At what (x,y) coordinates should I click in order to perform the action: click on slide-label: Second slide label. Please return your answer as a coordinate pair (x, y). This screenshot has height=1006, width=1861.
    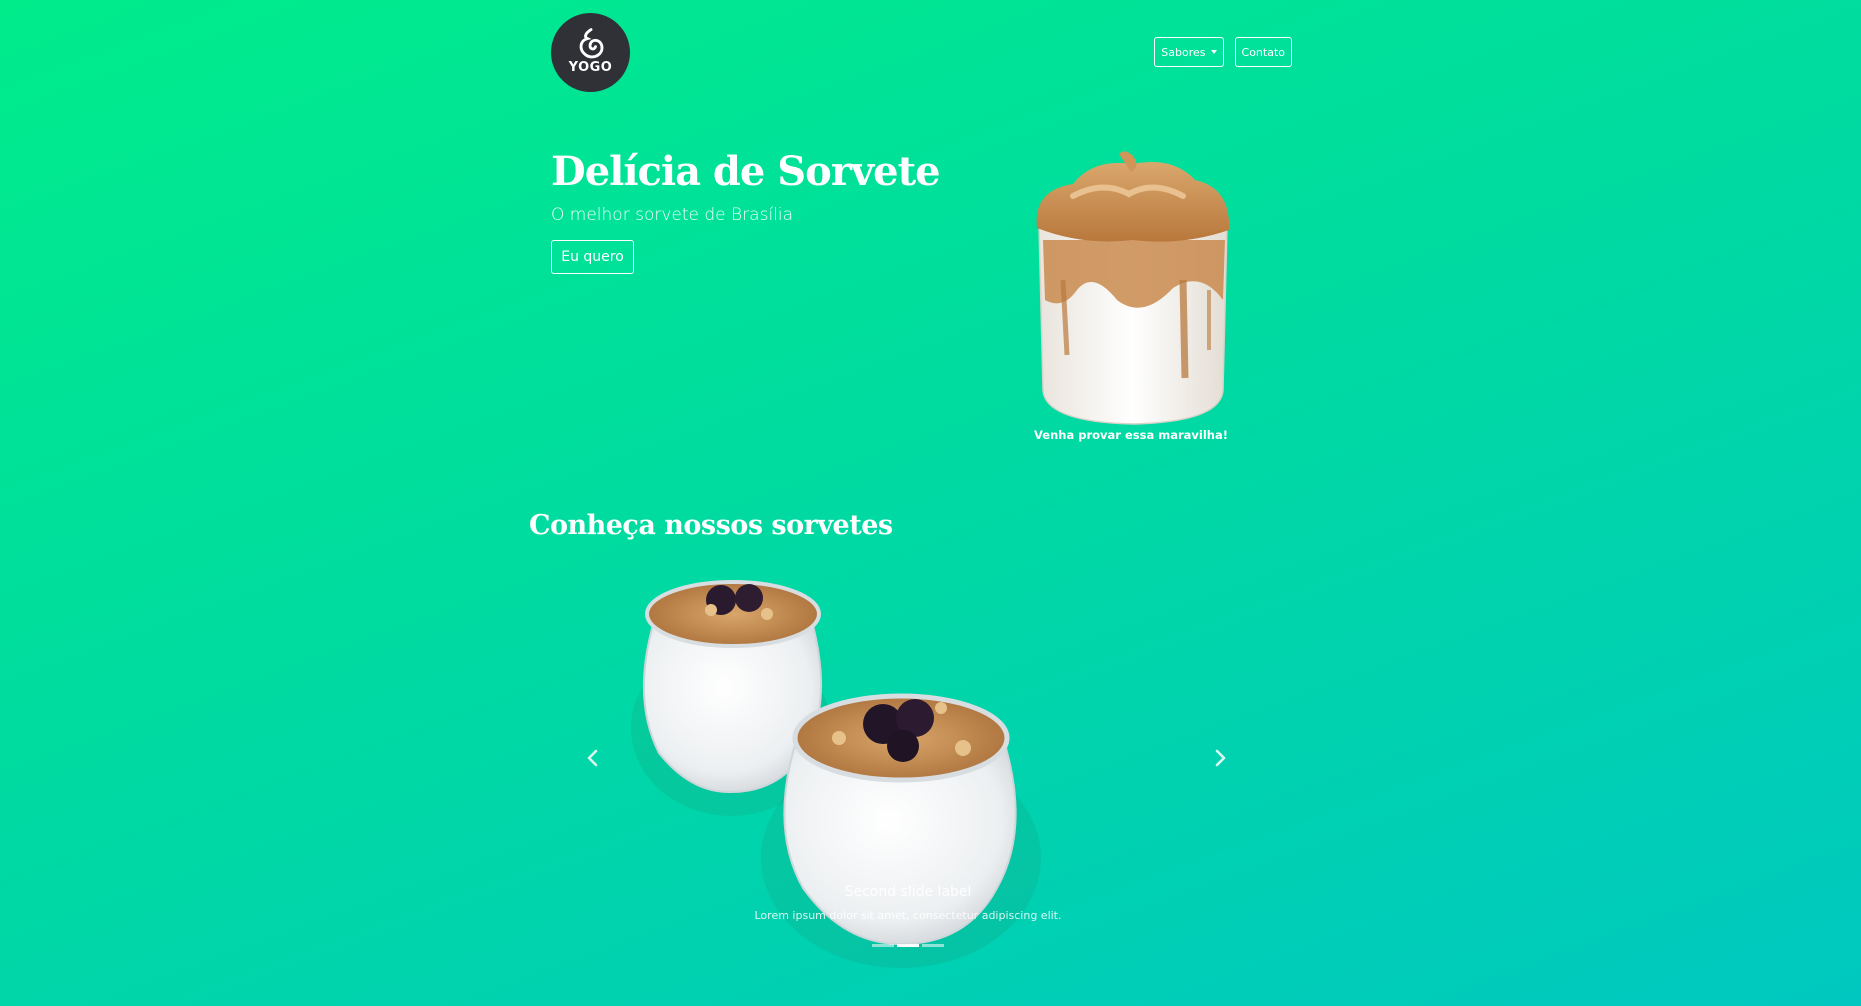
    Looking at the image, I should click on (908, 892).